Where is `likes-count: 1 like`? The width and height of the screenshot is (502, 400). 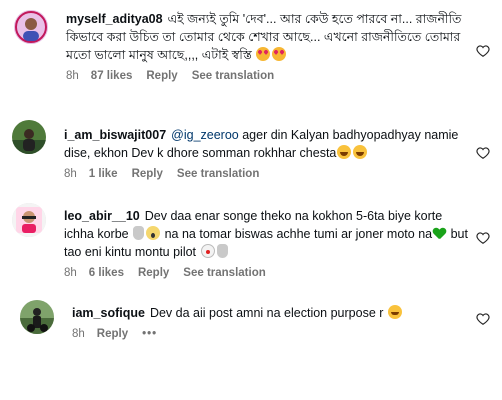
likes-count: 1 like is located at coordinates (103, 174).